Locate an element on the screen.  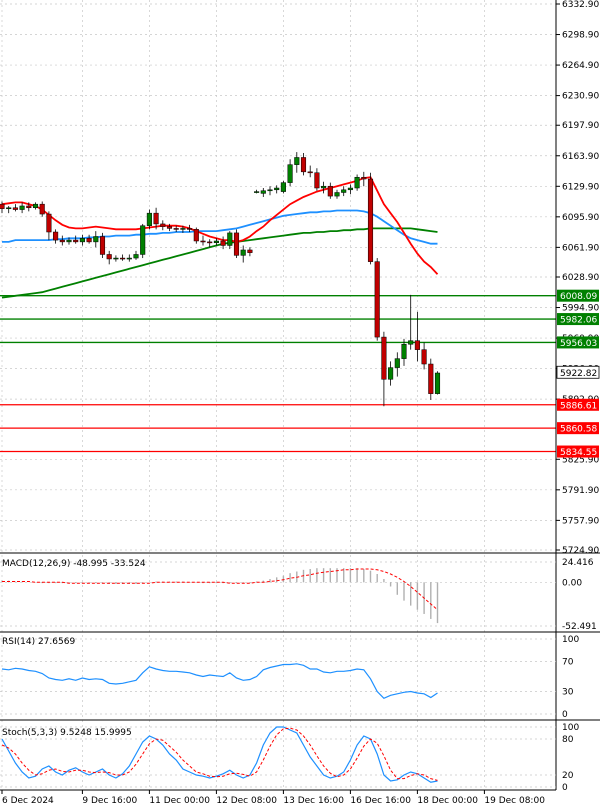
price-tick-label: 5757.90 is located at coordinates (580, 521).